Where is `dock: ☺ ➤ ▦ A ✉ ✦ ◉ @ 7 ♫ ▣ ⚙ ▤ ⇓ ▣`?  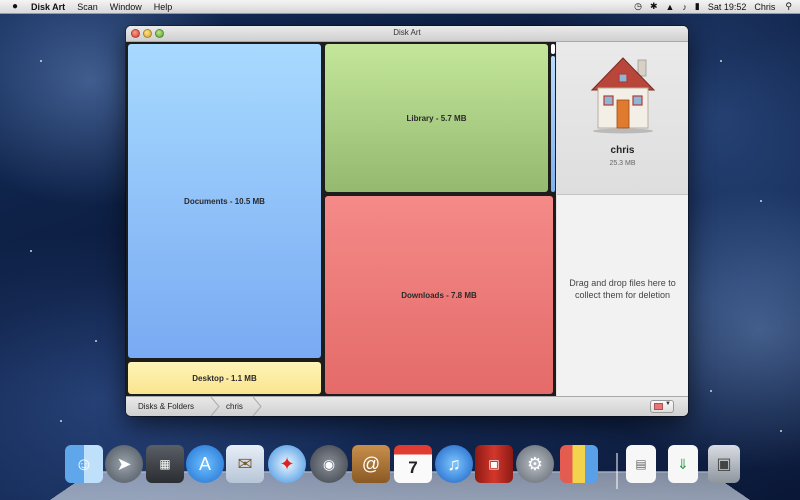
dock: ☺ ➤ ▦ A ✉ ✦ ◉ @ 7 ♫ ▣ ⚙ ▤ ⇓ ▣ is located at coordinates (405, 467).